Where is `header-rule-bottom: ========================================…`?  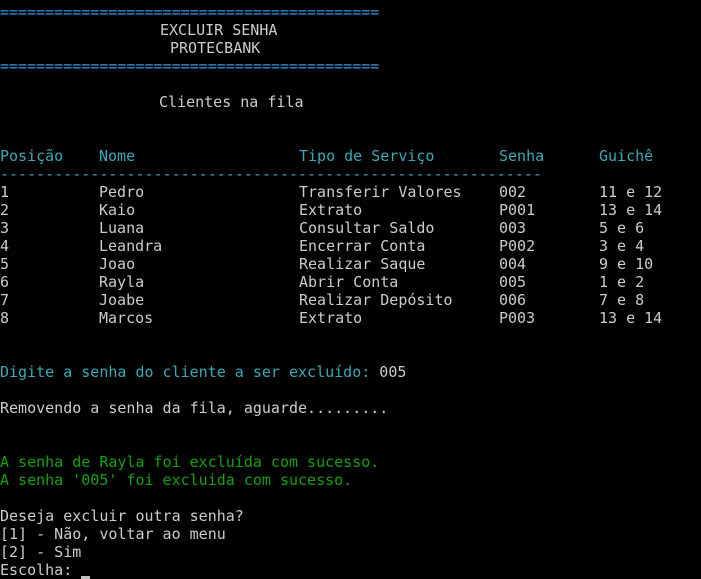 header-rule-bottom: ========================================… is located at coordinates (190, 66).